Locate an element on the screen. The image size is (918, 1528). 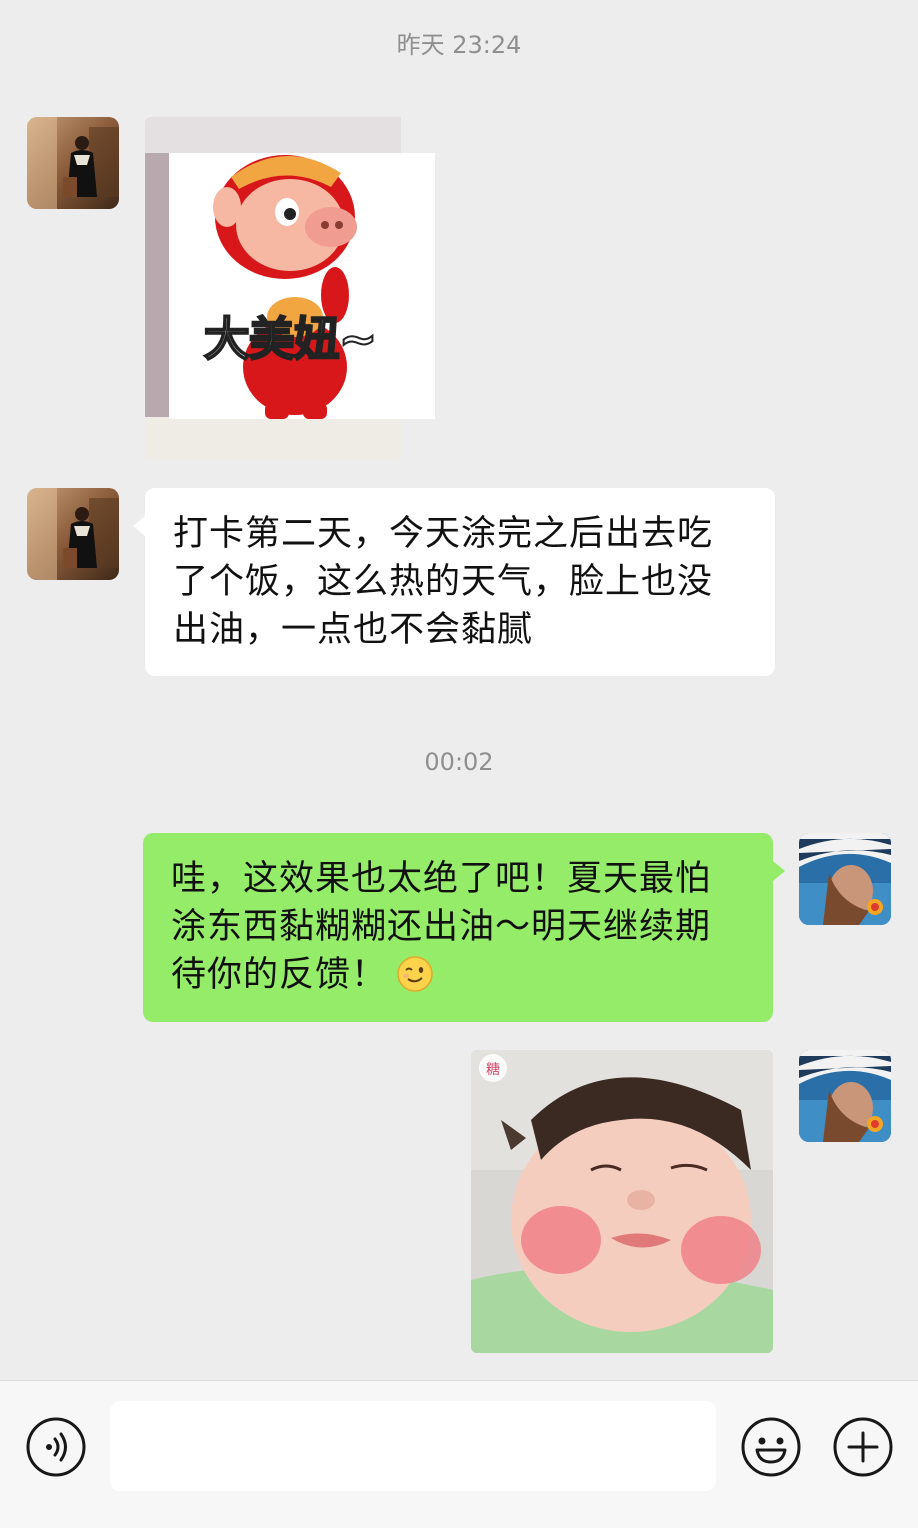
message-text: 哇，这效果也太绝了吧！夏天最怕涂东西黏糊糊还出油～明天继续期待你的反馈！ is located at coordinates (441, 927).